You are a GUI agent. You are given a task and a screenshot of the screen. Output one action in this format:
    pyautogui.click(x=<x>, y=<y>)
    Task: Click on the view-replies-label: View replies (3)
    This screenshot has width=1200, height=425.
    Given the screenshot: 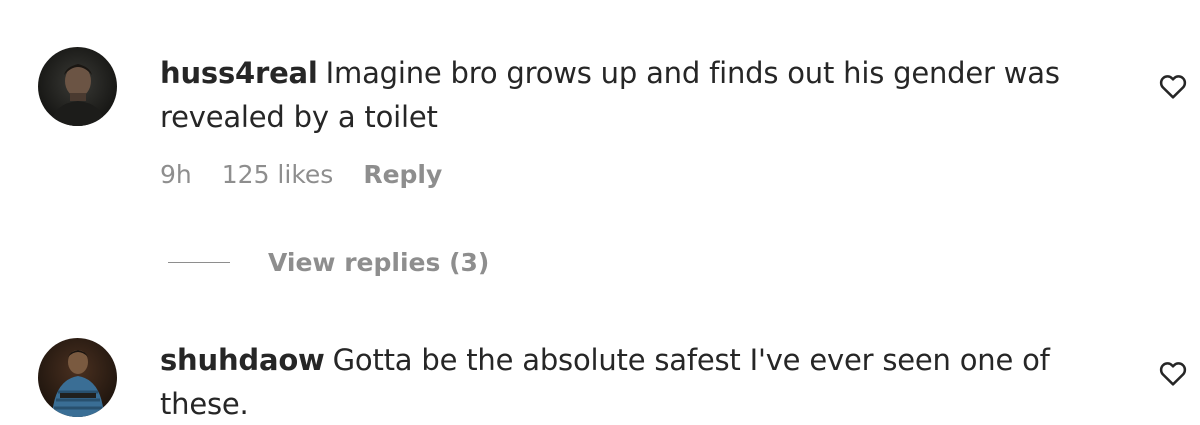 What is the action you would take?
    pyautogui.click(x=379, y=262)
    